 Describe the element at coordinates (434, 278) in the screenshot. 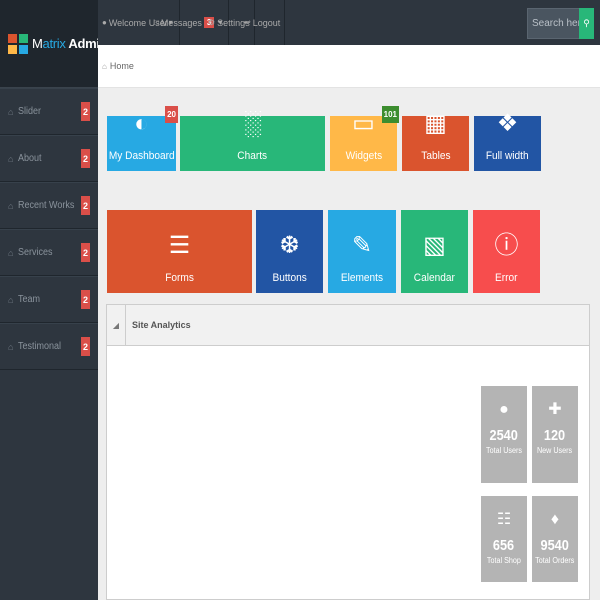

I see `tile-label: Calendar` at that location.